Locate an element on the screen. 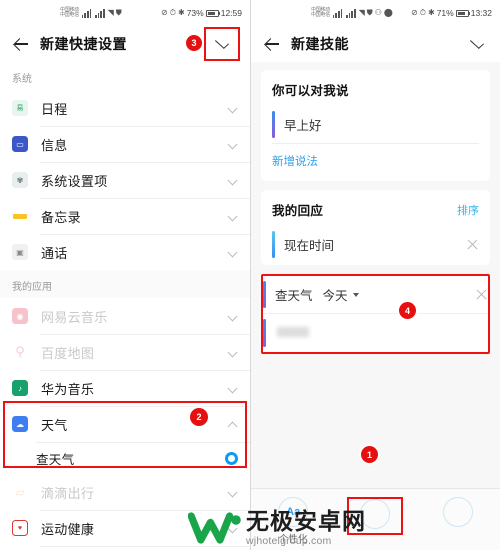 This screenshot has height=550, width=500. action-entry: 查天气 今天 is located at coordinates (375, 295).